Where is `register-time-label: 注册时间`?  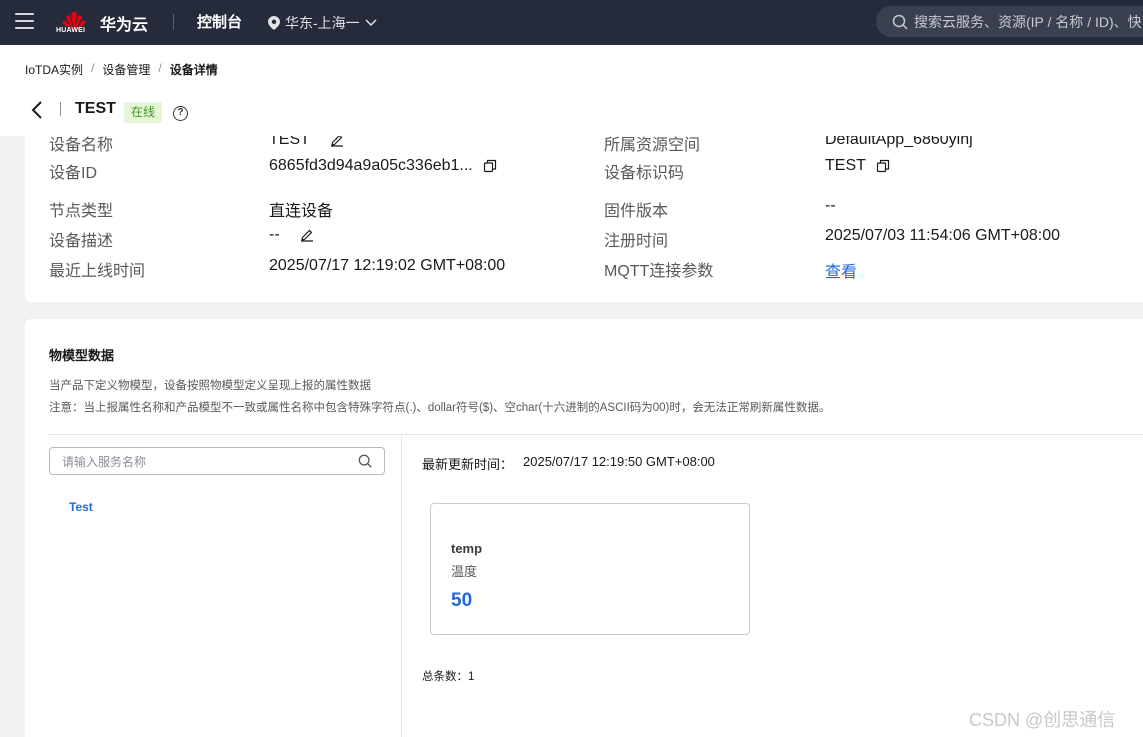
register-time-label: 注册时间 is located at coordinates (636, 241).